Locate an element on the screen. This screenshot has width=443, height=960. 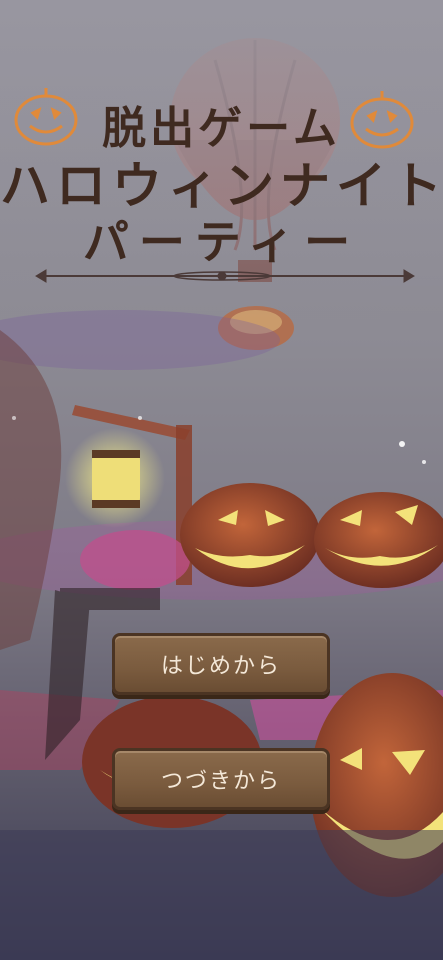
start-new-game-button: はじめから is located at coordinates (221, 664).